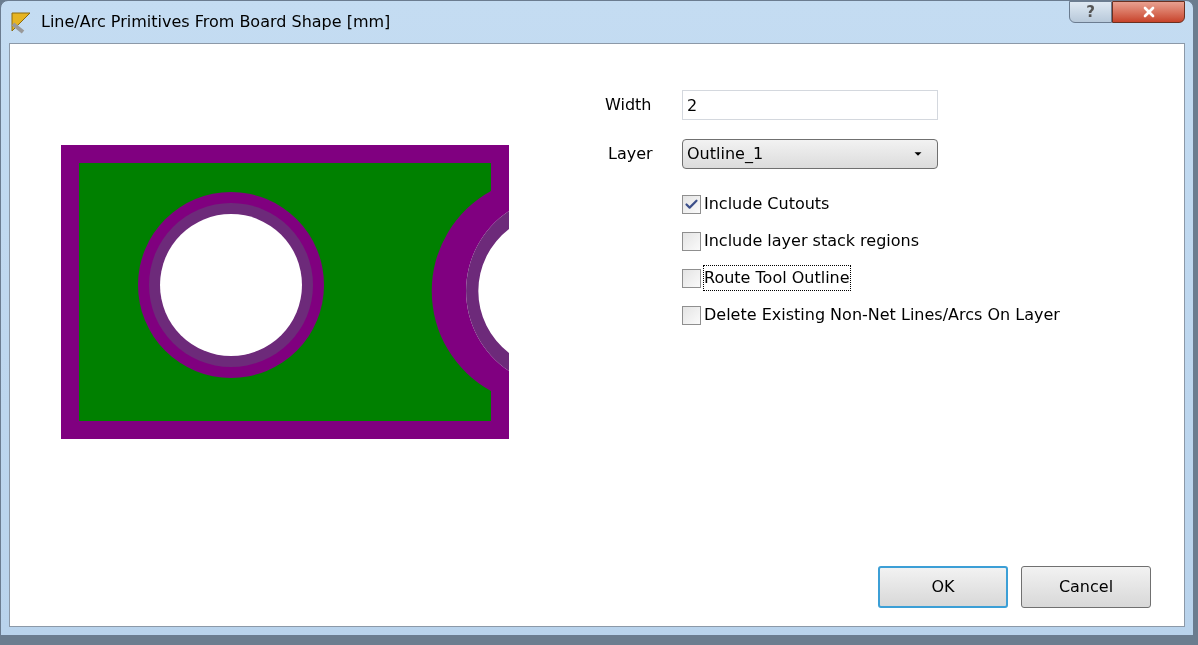  Describe the element at coordinates (933, 241) in the screenshot. I see `checkbox-option: Include layer stack regions` at that location.